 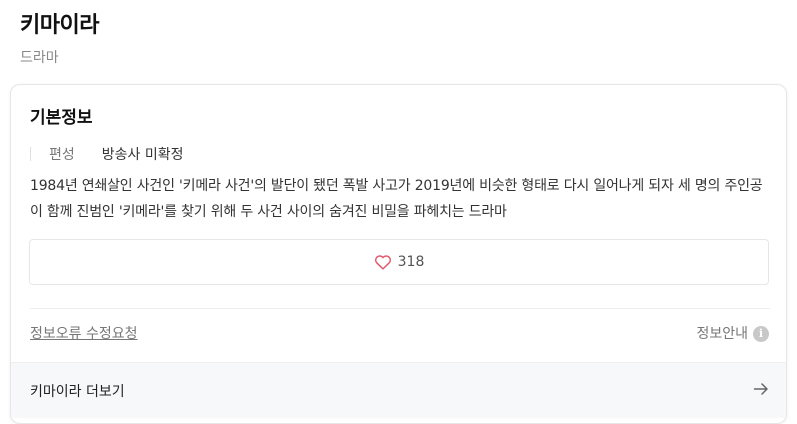 I want to click on like-button: 318, so click(x=399, y=262).